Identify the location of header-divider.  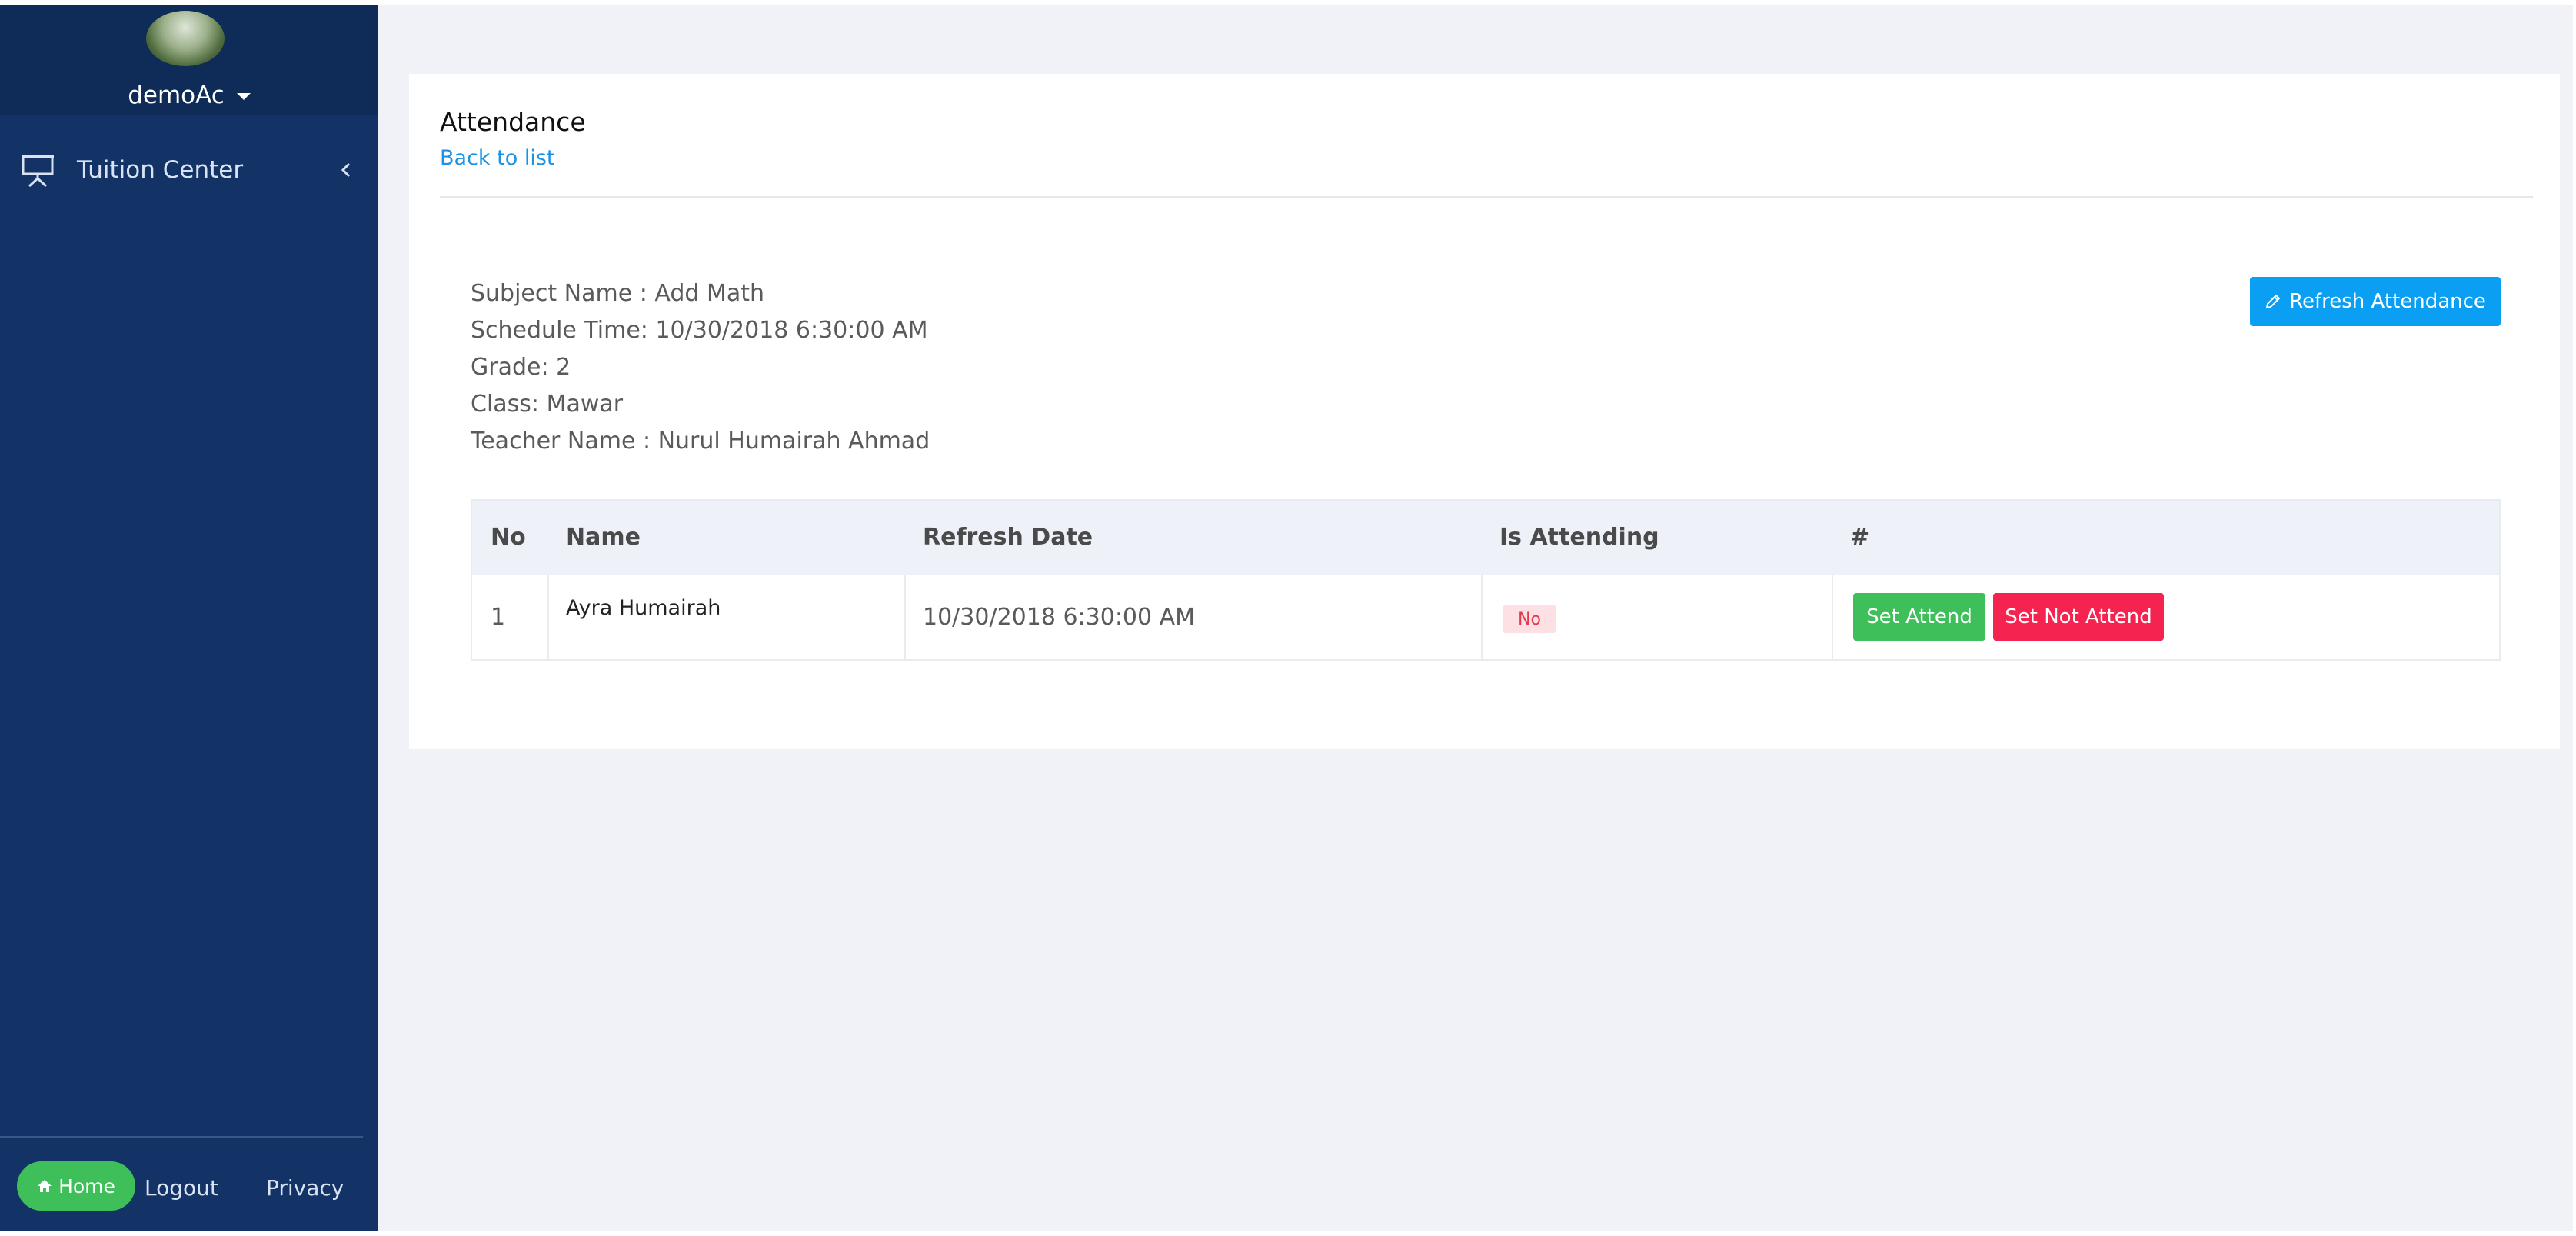
(1486, 197).